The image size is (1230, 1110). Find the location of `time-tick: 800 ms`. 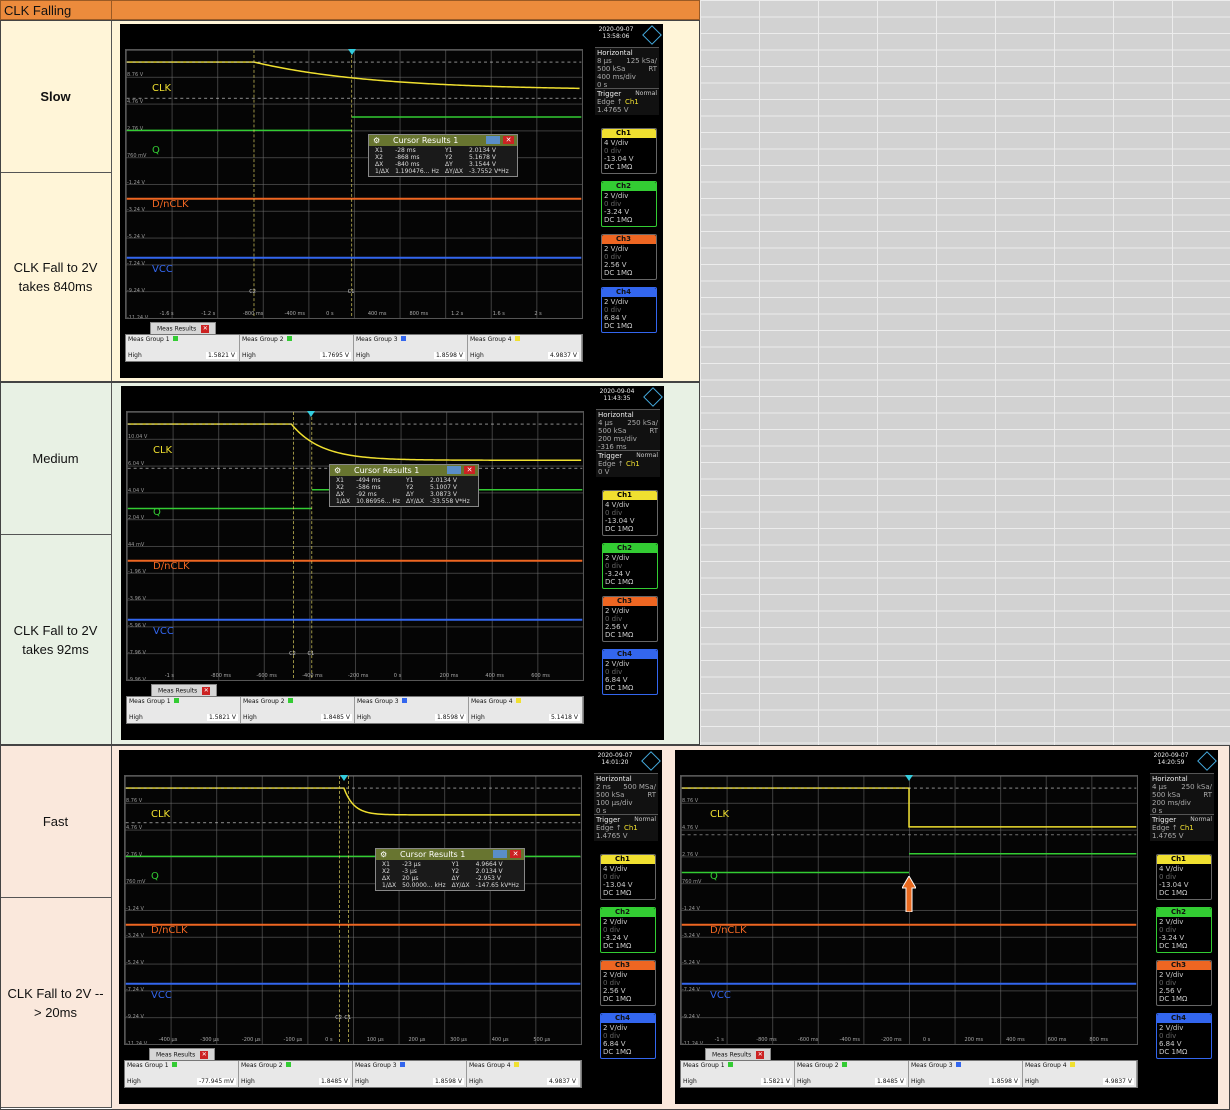

time-tick: 800 ms is located at coordinates (1098, 1040).